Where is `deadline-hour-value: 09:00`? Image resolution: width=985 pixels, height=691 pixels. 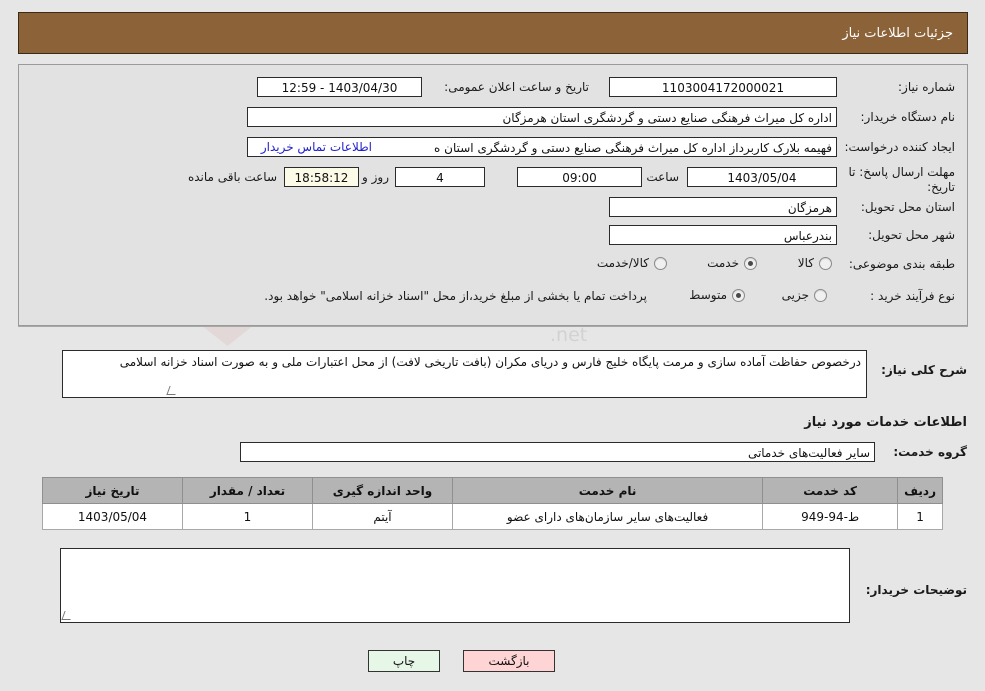 deadline-hour-value: 09:00 is located at coordinates (579, 177).